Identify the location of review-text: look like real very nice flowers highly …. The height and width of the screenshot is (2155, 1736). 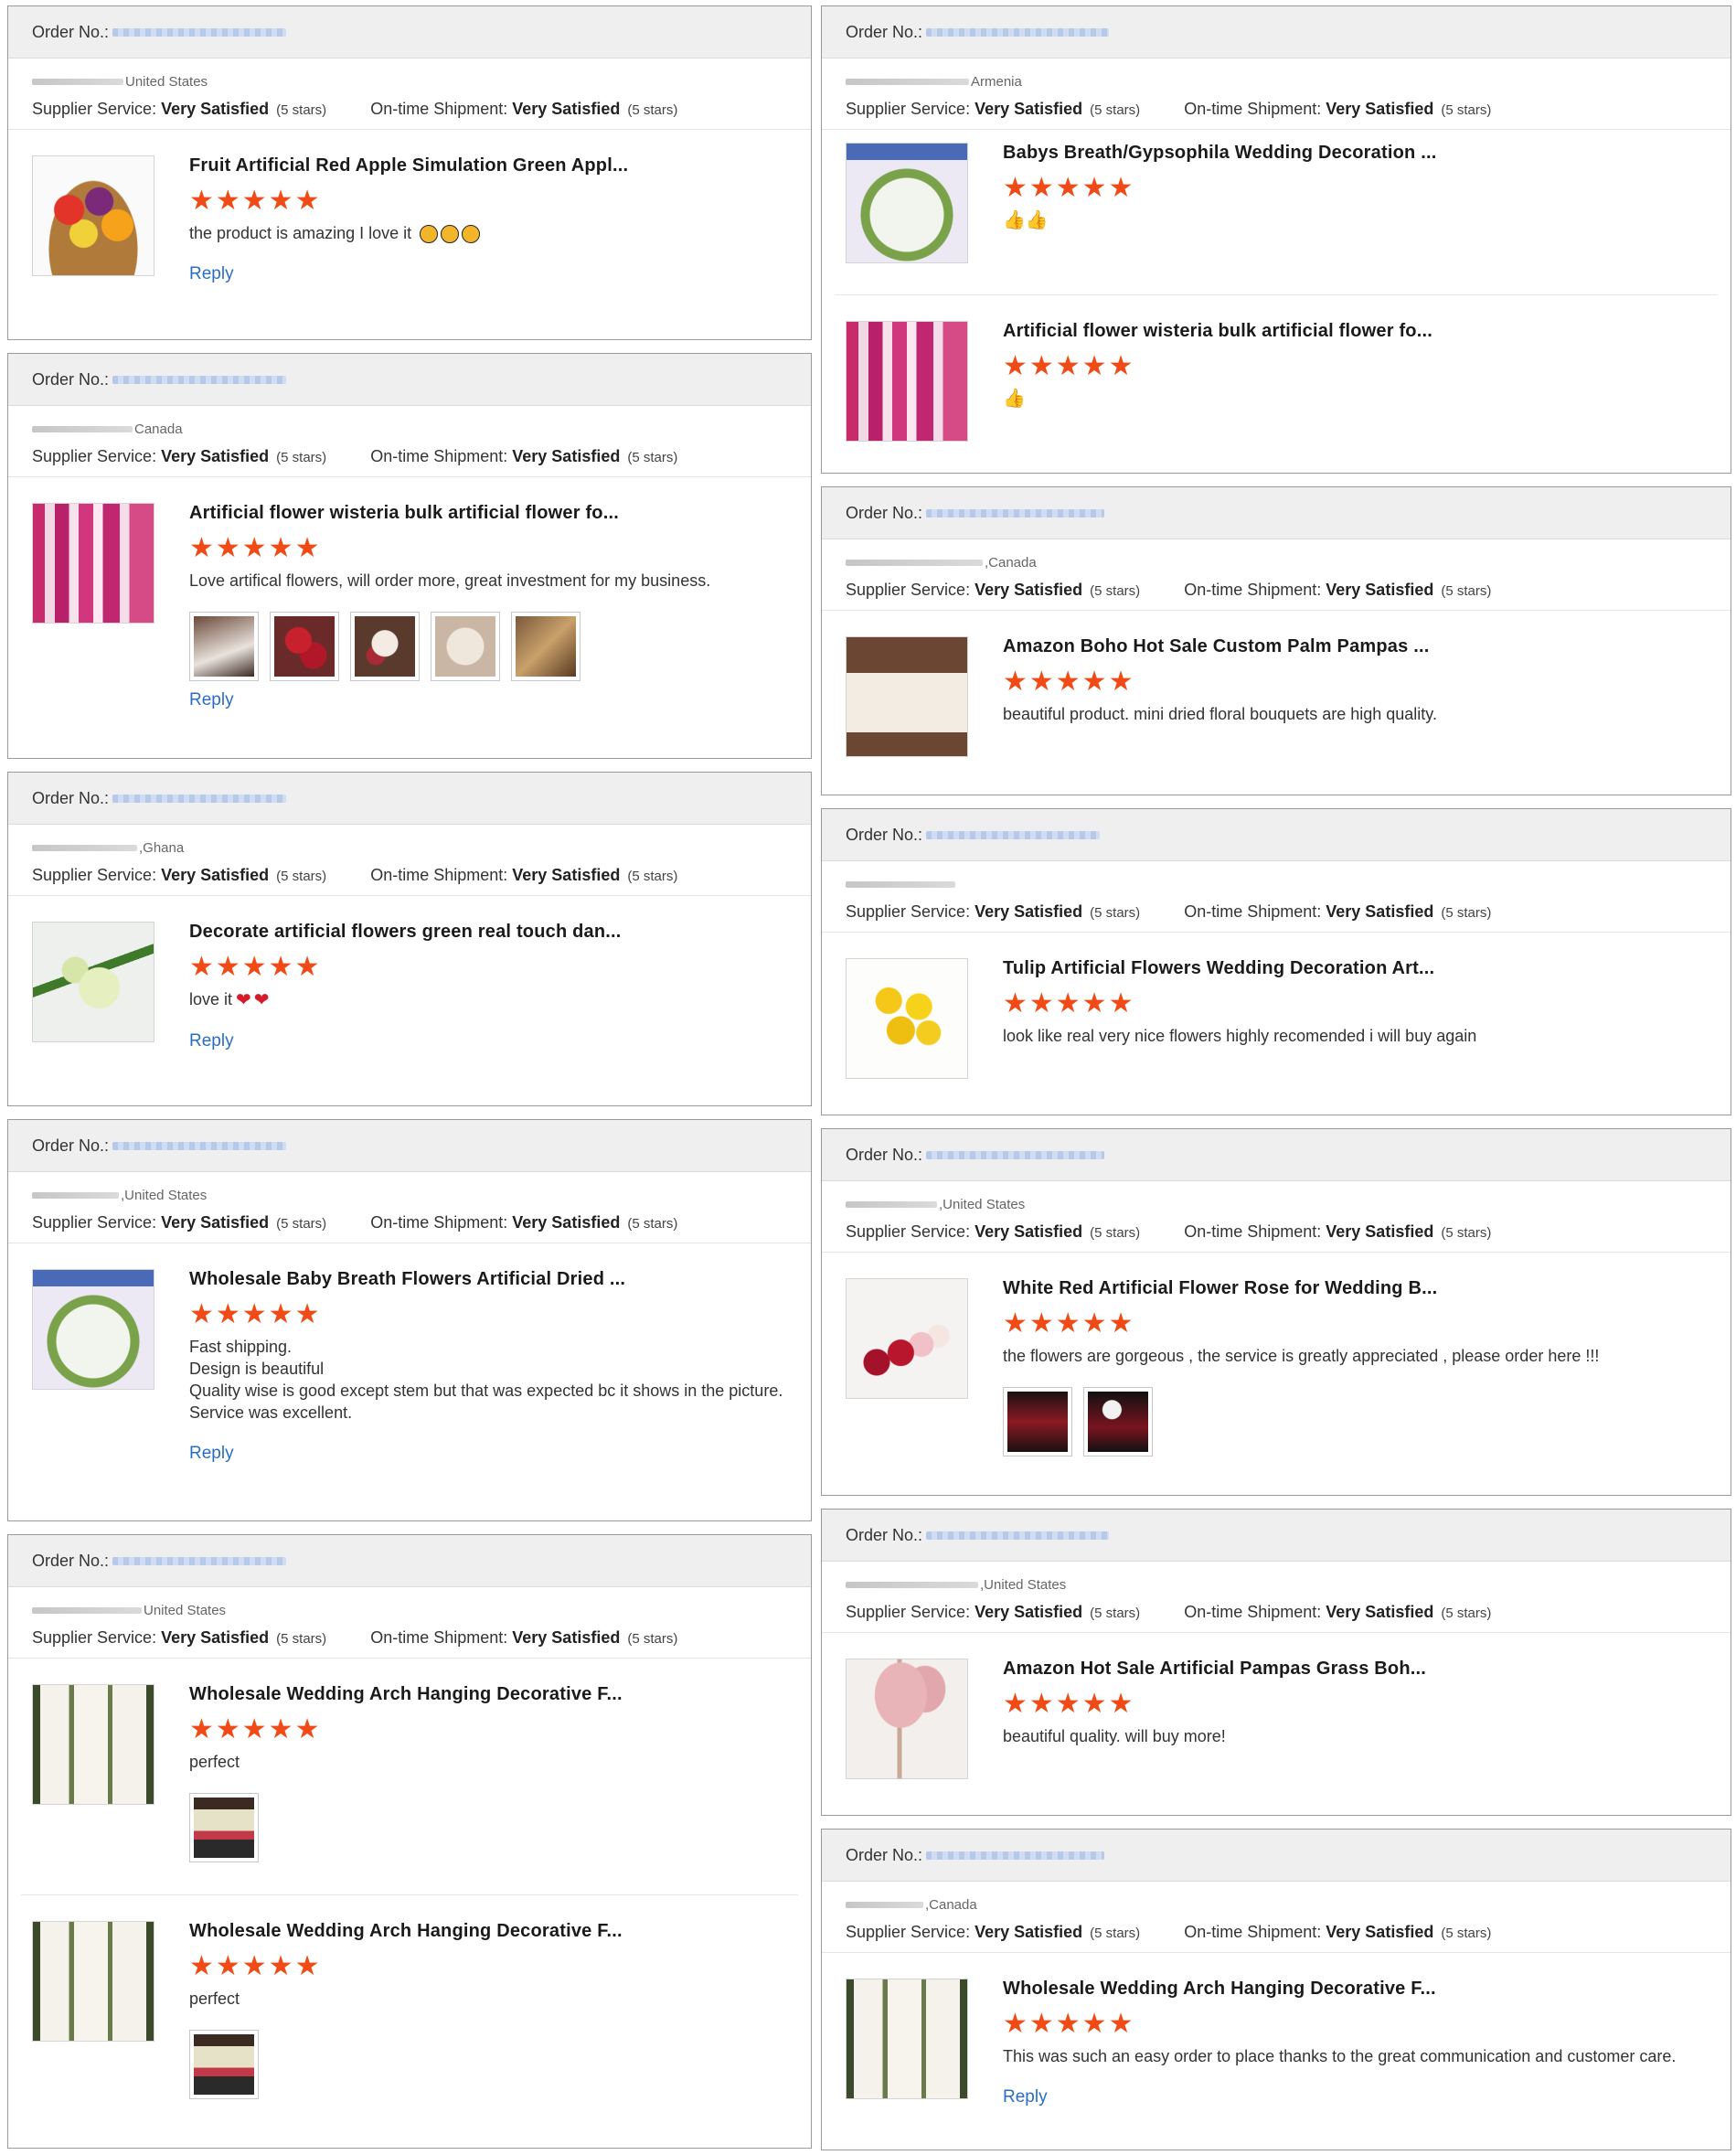
(1240, 1036).